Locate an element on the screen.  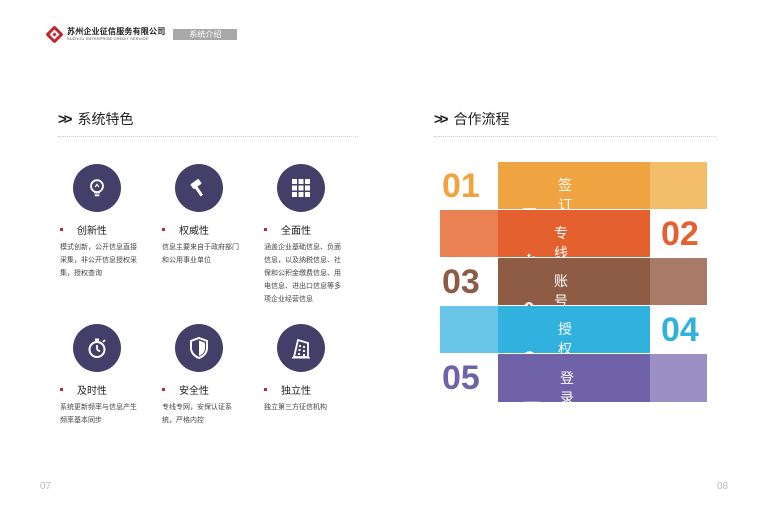
shield-icon is located at coordinates (199, 348).